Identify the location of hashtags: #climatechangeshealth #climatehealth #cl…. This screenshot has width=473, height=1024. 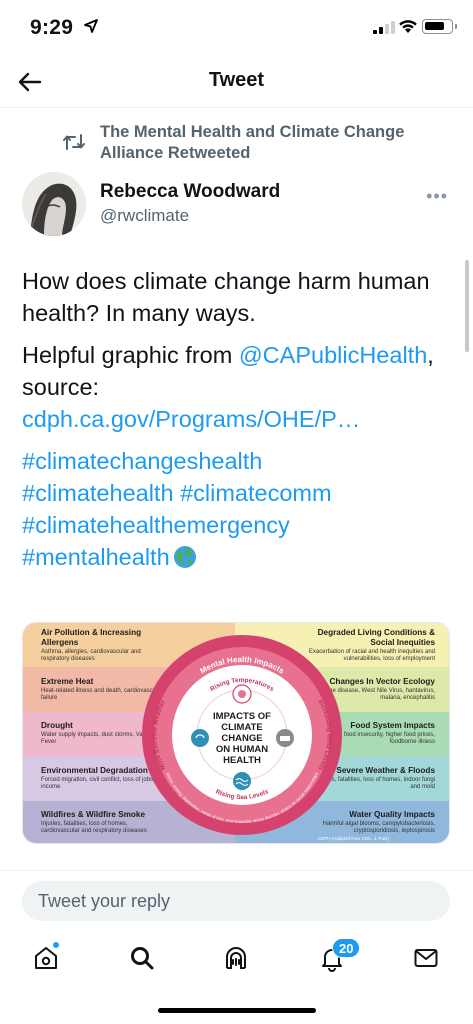
(238, 509).